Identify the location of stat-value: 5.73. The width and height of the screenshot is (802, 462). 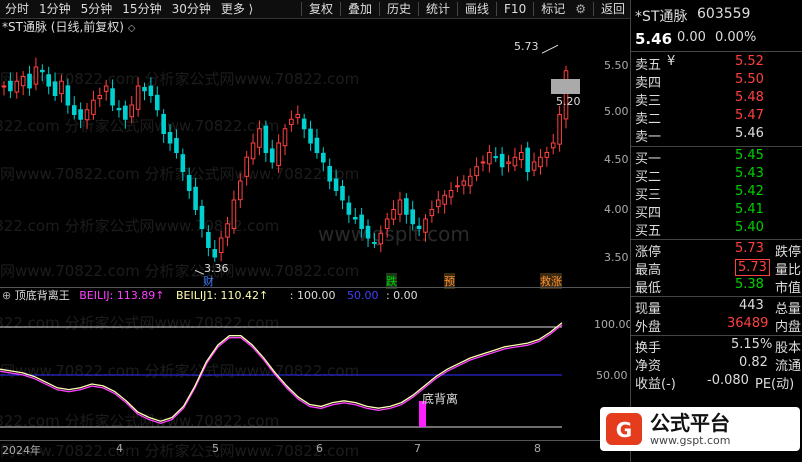
(749, 248).